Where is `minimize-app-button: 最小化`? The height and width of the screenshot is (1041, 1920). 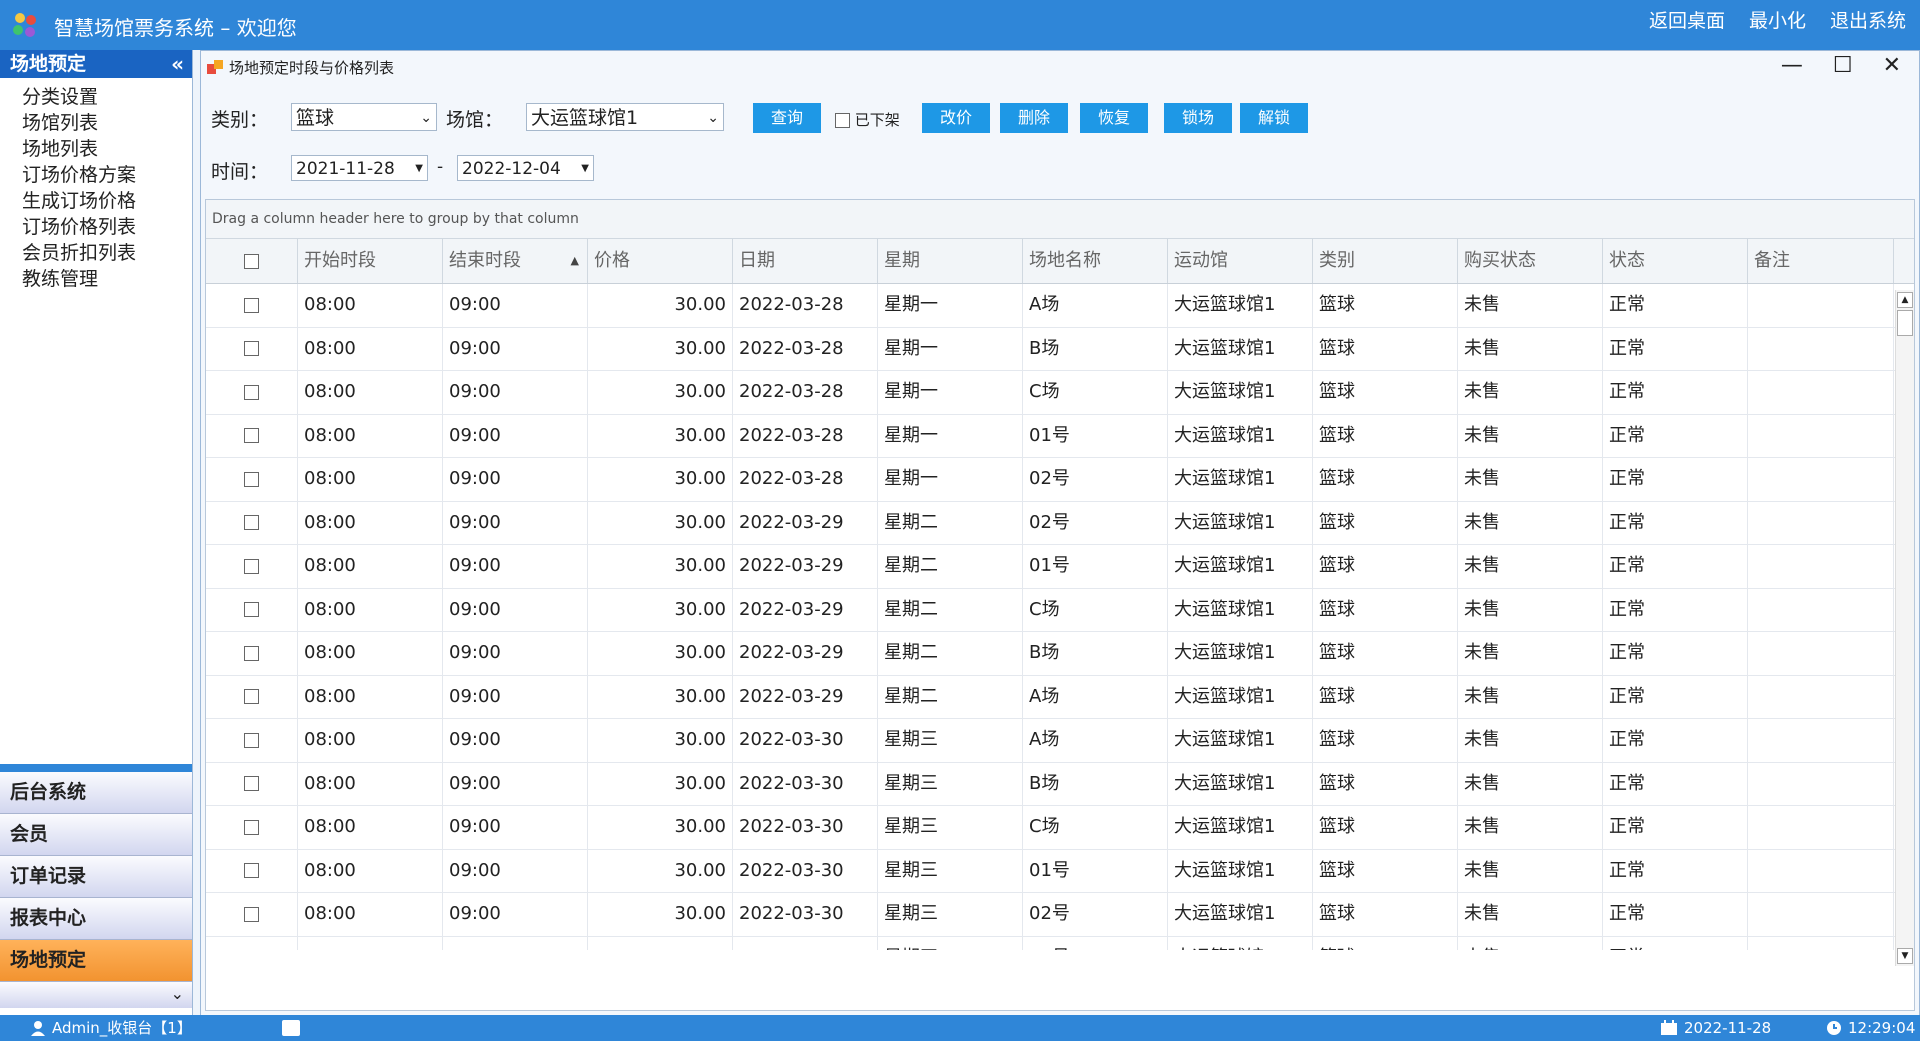 minimize-app-button: 最小化 is located at coordinates (1777, 19).